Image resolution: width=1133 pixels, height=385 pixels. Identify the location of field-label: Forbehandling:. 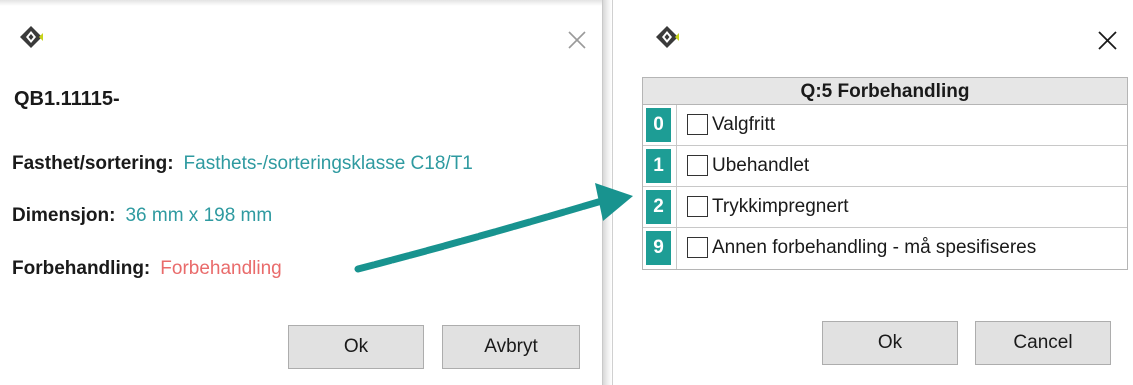
(81, 268).